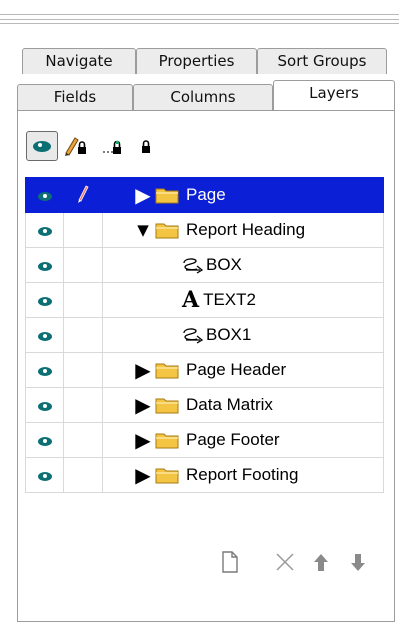 The image size is (399, 625). I want to click on layer-row: ▶ Report Footing, so click(204, 475).